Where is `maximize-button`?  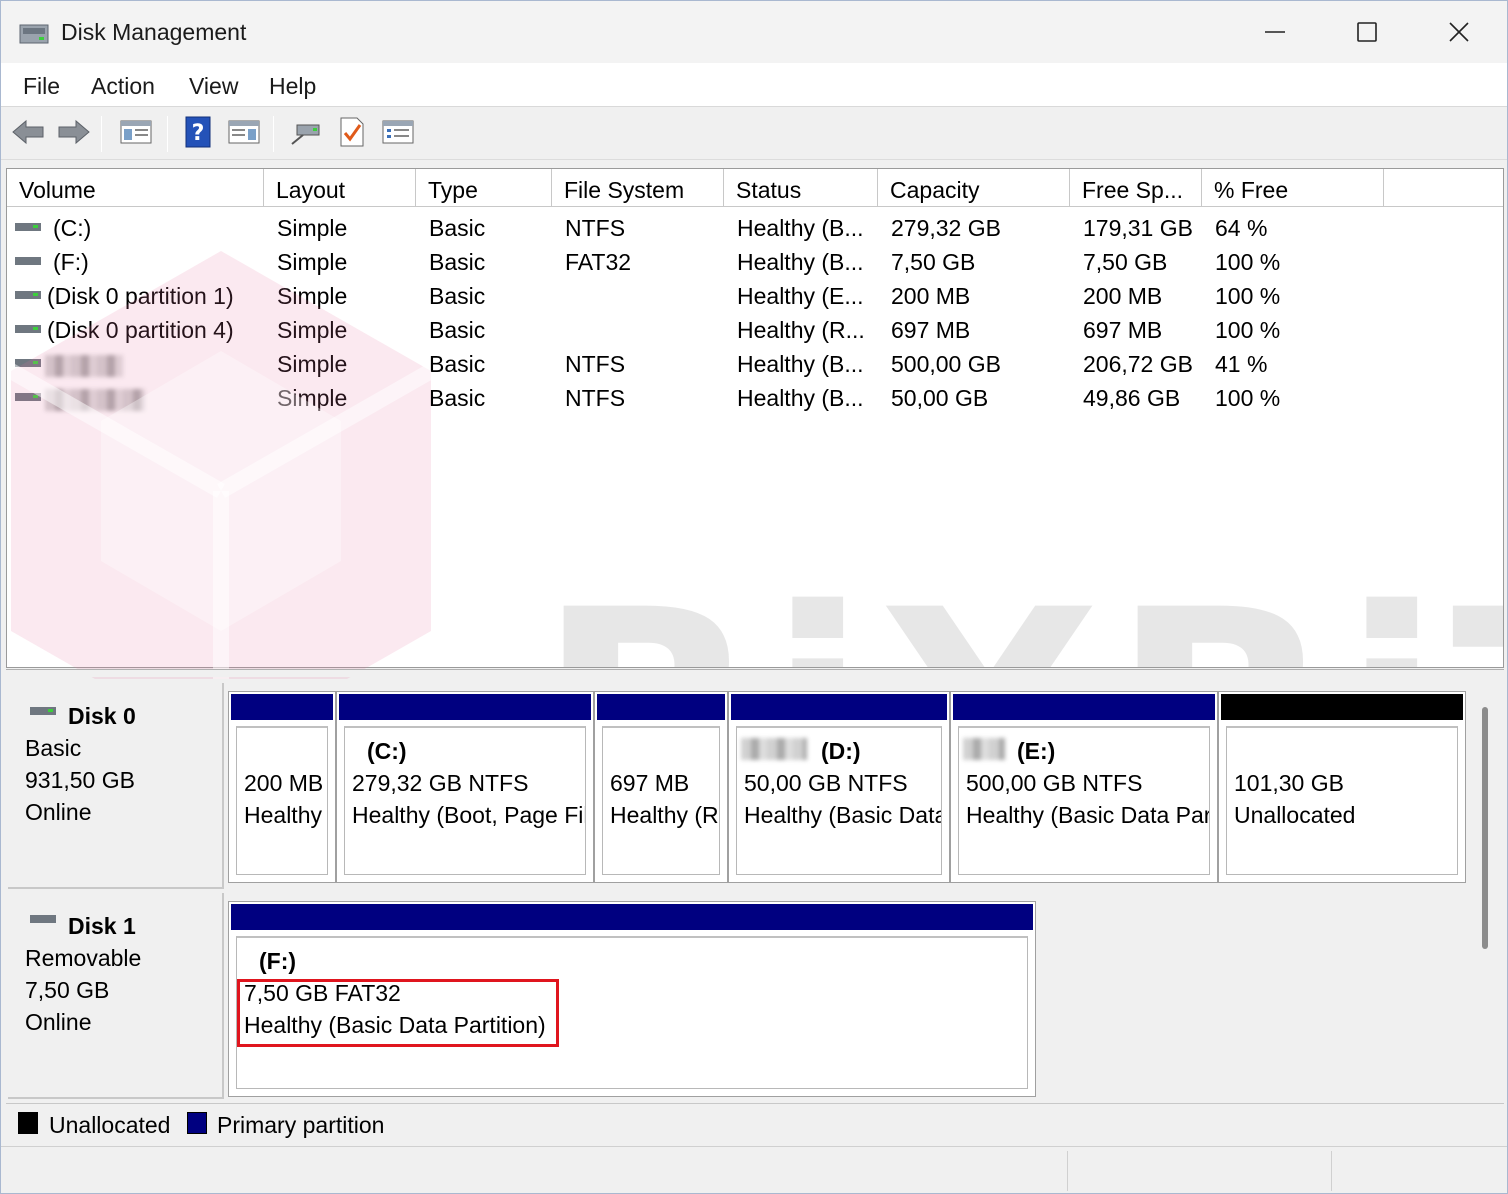
maximize-button is located at coordinates (1367, 32).